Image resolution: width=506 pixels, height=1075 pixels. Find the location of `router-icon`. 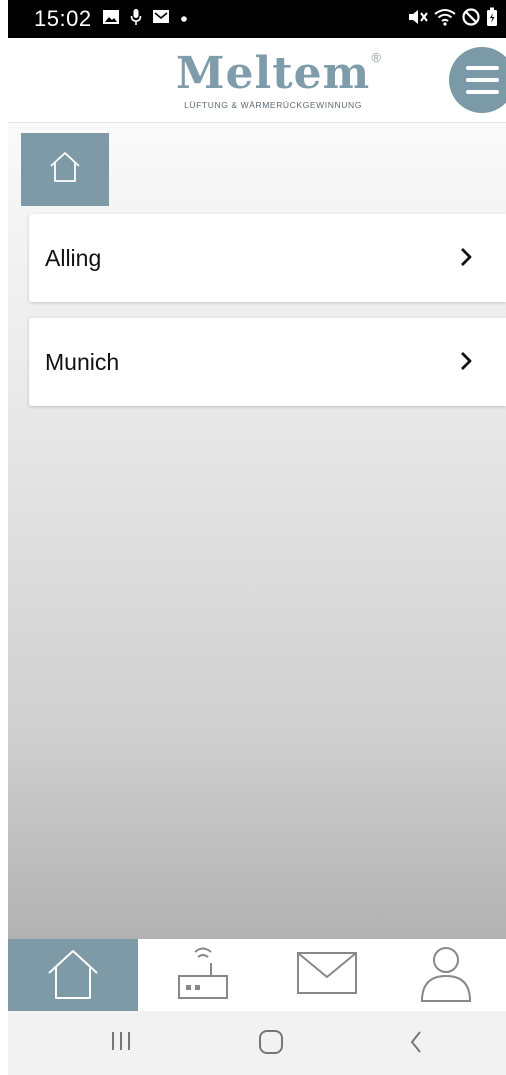

router-icon is located at coordinates (203, 975).